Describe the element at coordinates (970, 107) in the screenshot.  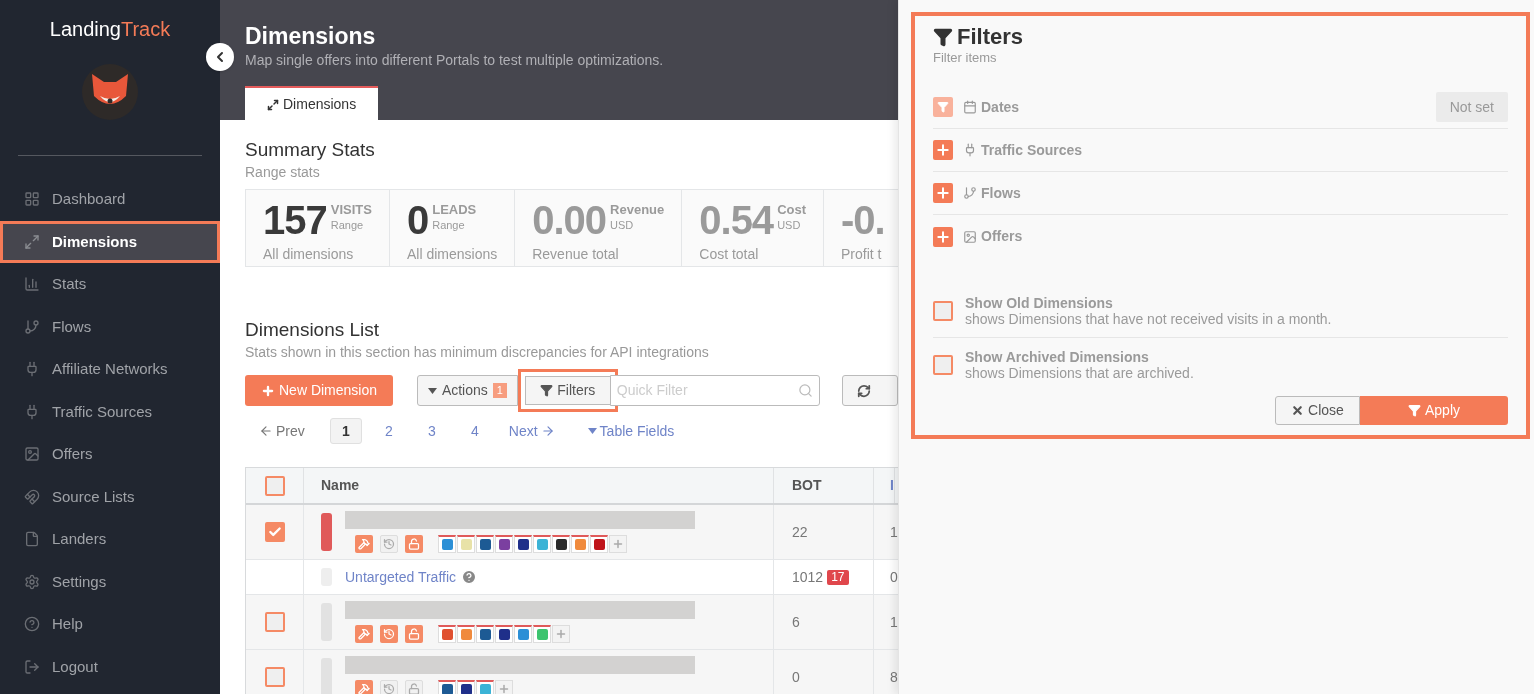
I see `calendar-icon` at that location.